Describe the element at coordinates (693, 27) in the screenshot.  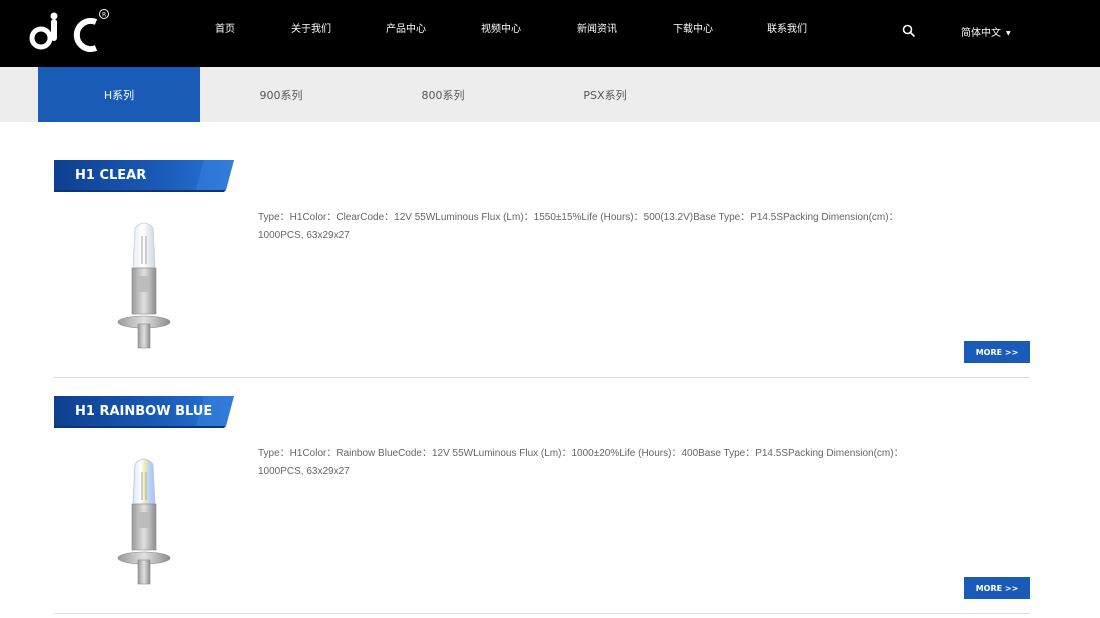
I see `nav-item-downloads: 下载中心` at that location.